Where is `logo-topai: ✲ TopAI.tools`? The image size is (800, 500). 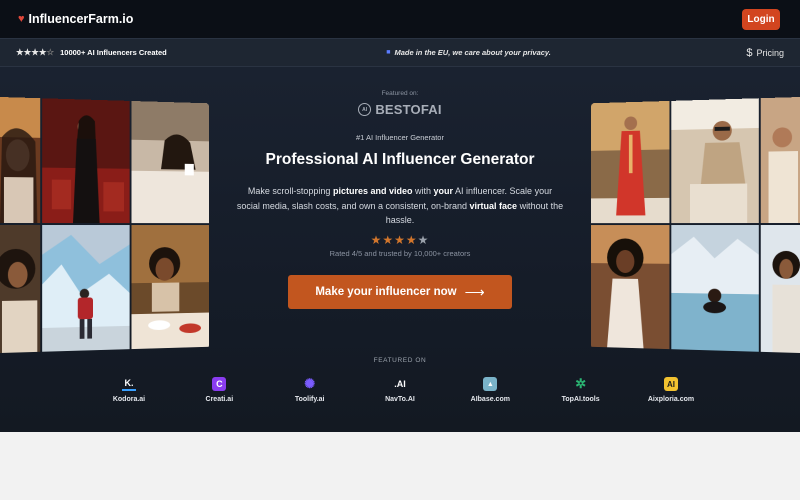
logo-topai: ✲ TopAI.tools is located at coordinates (581, 390).